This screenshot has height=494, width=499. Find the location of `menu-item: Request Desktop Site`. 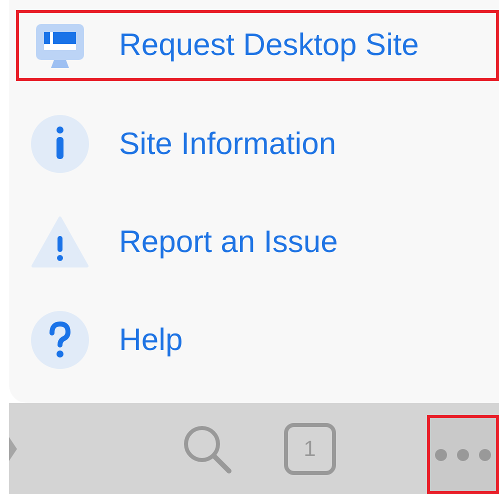

menu-item: Request Desktop Site is located at coordinates (257, 46).